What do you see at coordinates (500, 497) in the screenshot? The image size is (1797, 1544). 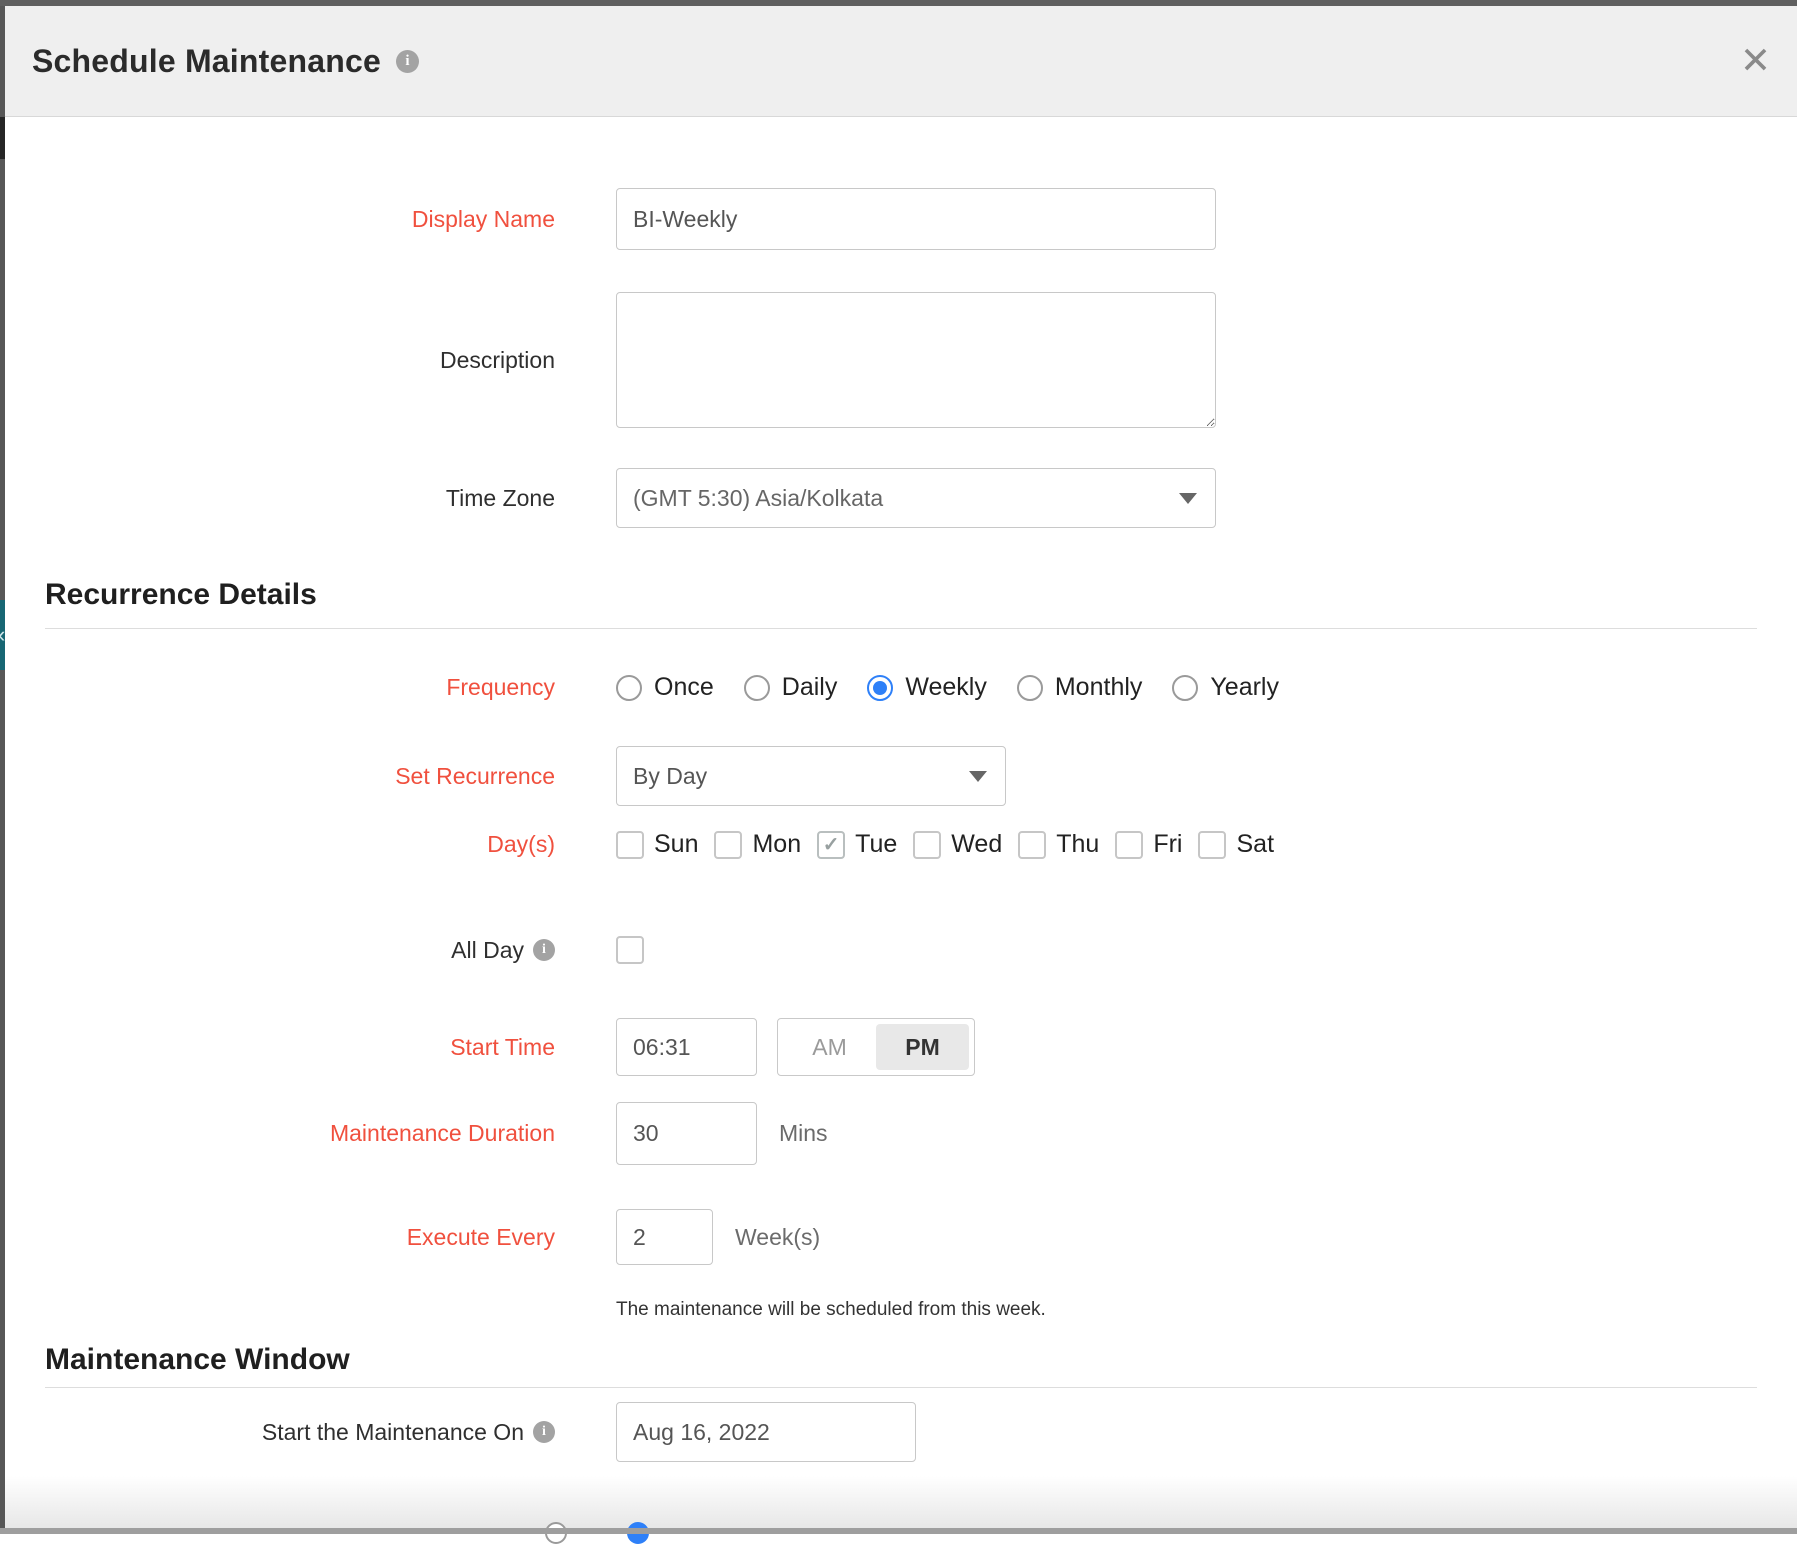 I see `time-zone-label: Time Zone` at bounding box center [500, 497].